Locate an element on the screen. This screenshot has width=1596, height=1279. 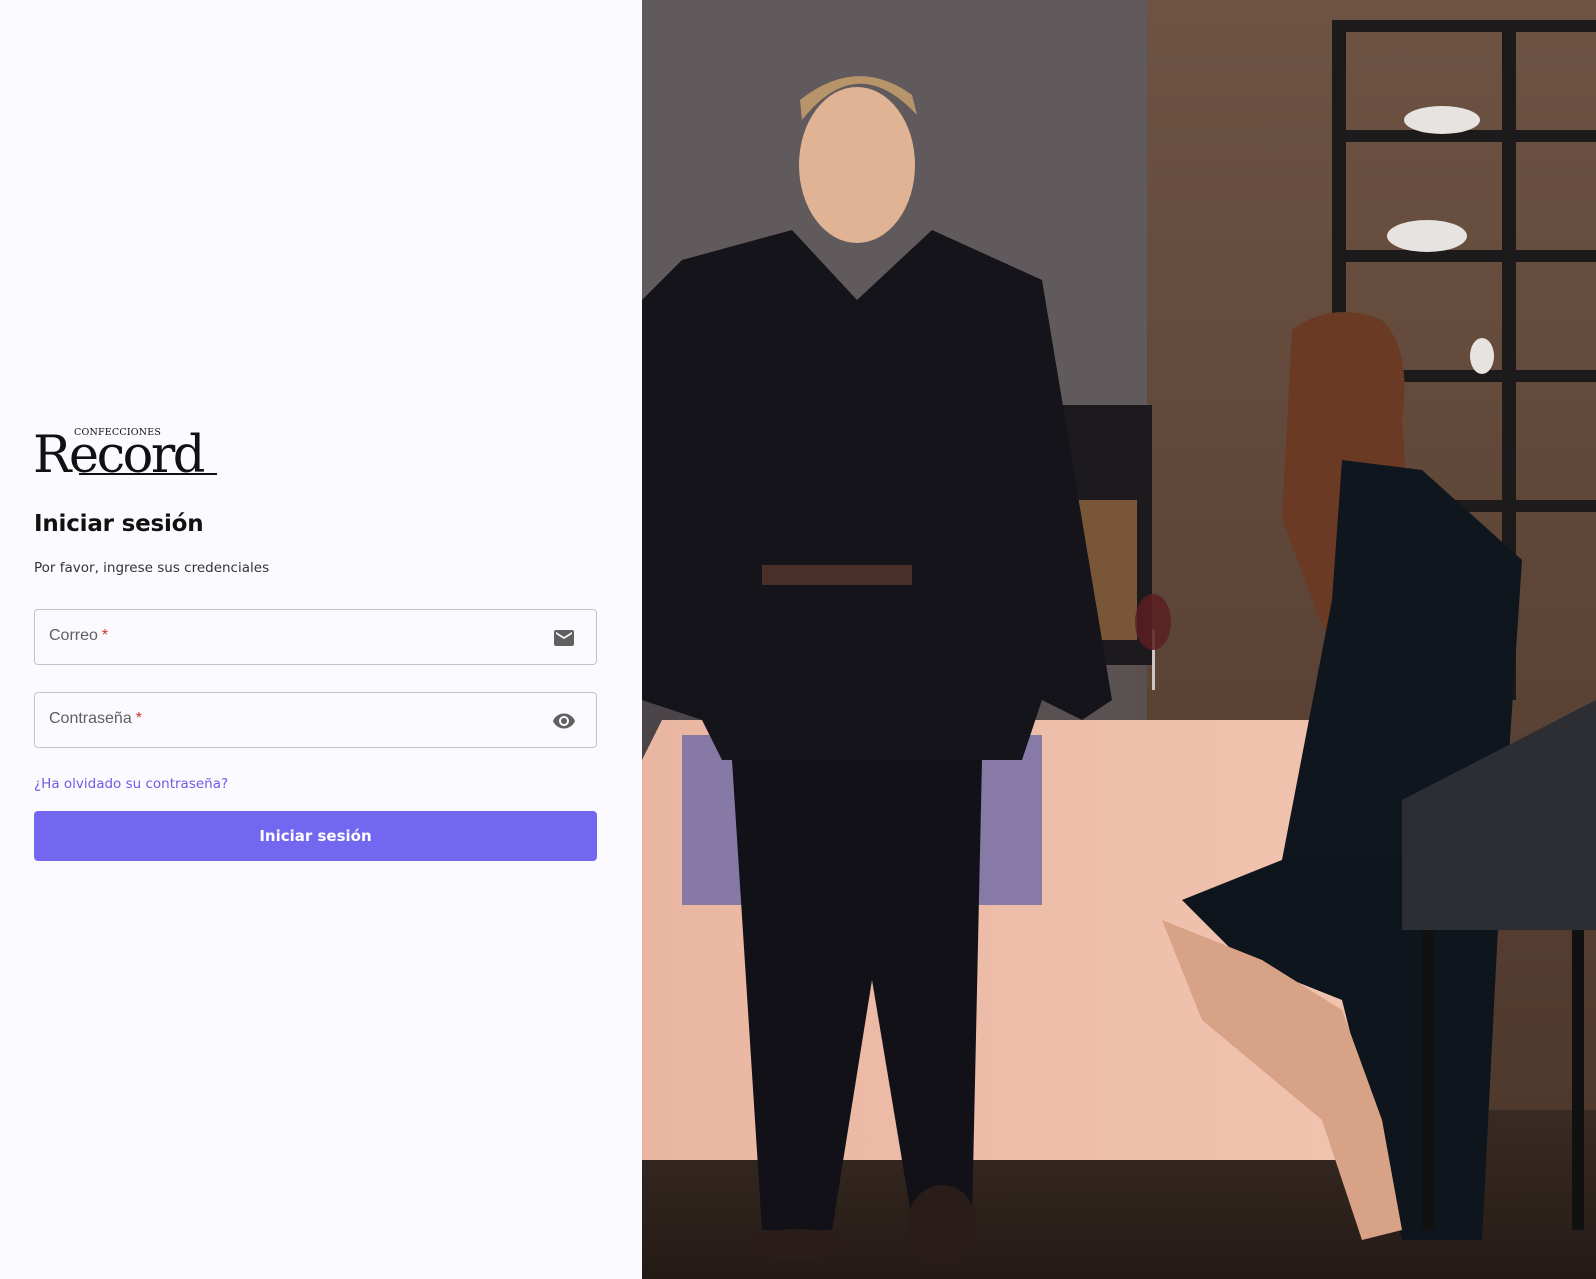
password-field: Contraseña * is located at coordinates (315, 720).